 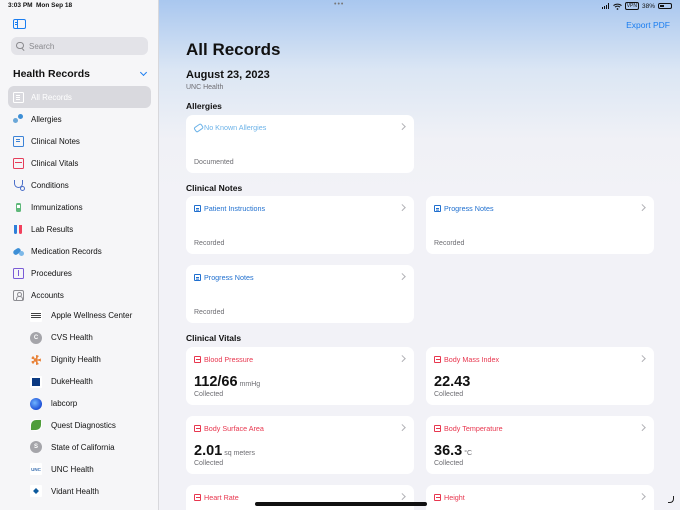 What do you see at coordinates (20, 5) in the screenshot?
I see `status-time: 3:03 PM` at bounding box center [20, 5].